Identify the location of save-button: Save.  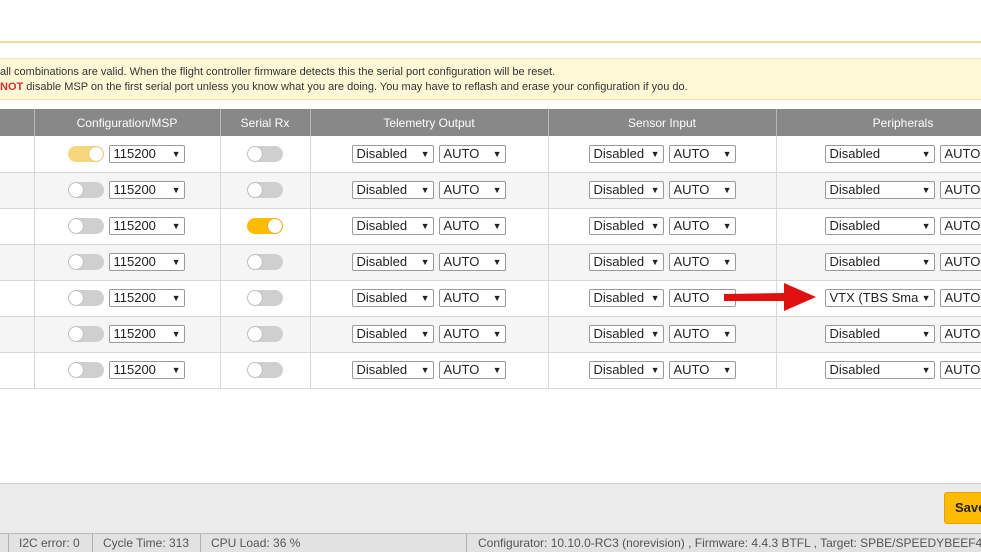
(962, 508).